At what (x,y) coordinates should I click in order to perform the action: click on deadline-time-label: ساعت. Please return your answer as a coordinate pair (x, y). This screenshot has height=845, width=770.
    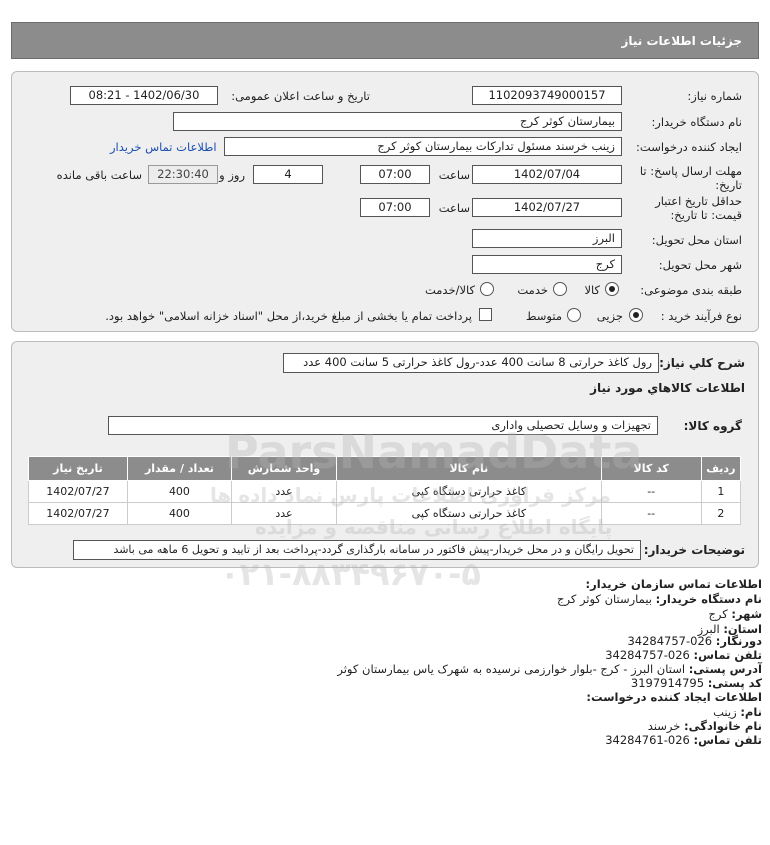
    Looking at the image, I should click on (454, 175).